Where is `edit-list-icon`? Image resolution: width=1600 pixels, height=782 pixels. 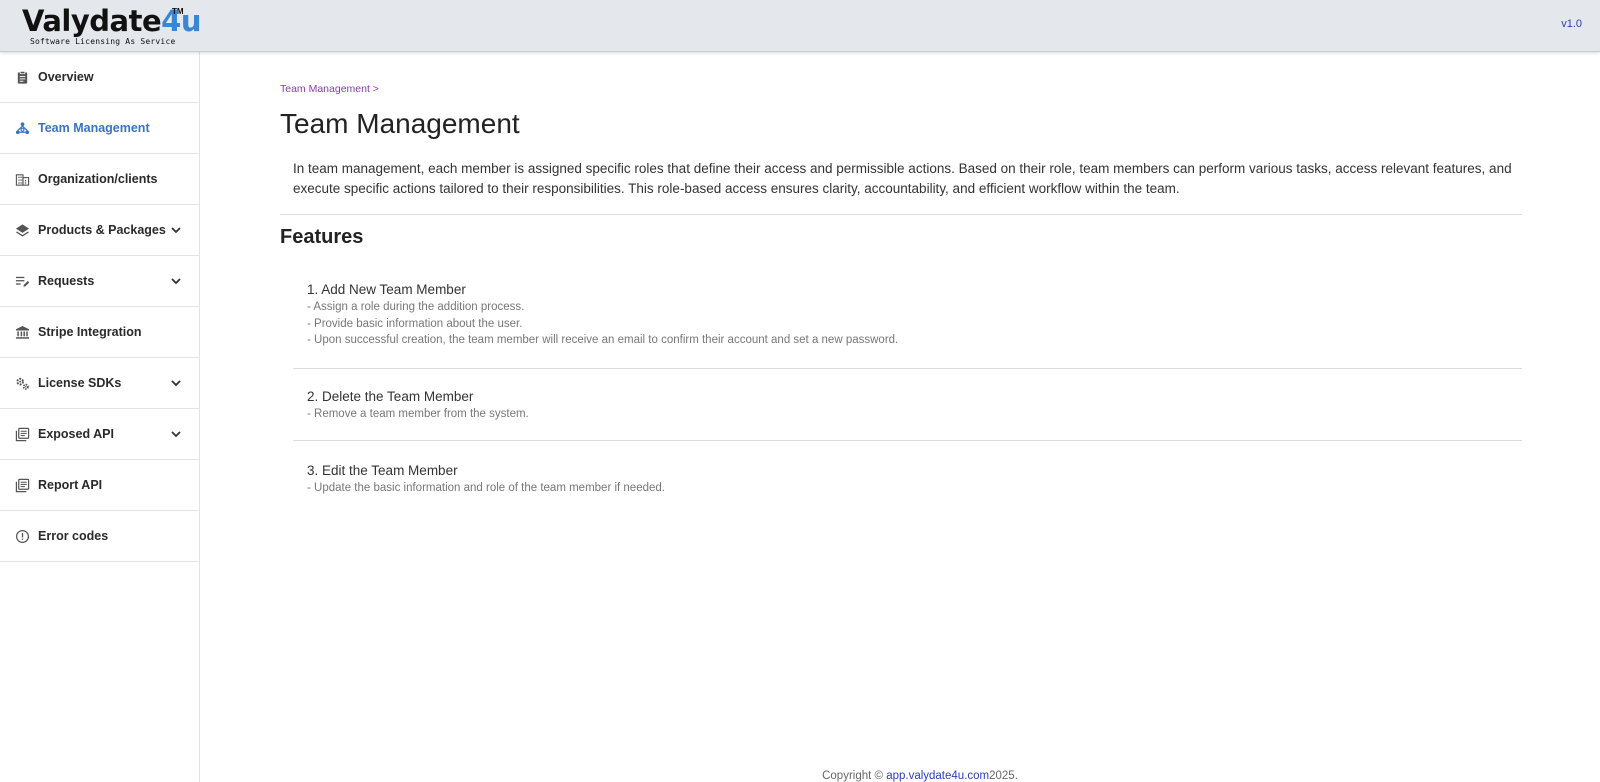 edit-list-icon is located at coordinates (22, 281).